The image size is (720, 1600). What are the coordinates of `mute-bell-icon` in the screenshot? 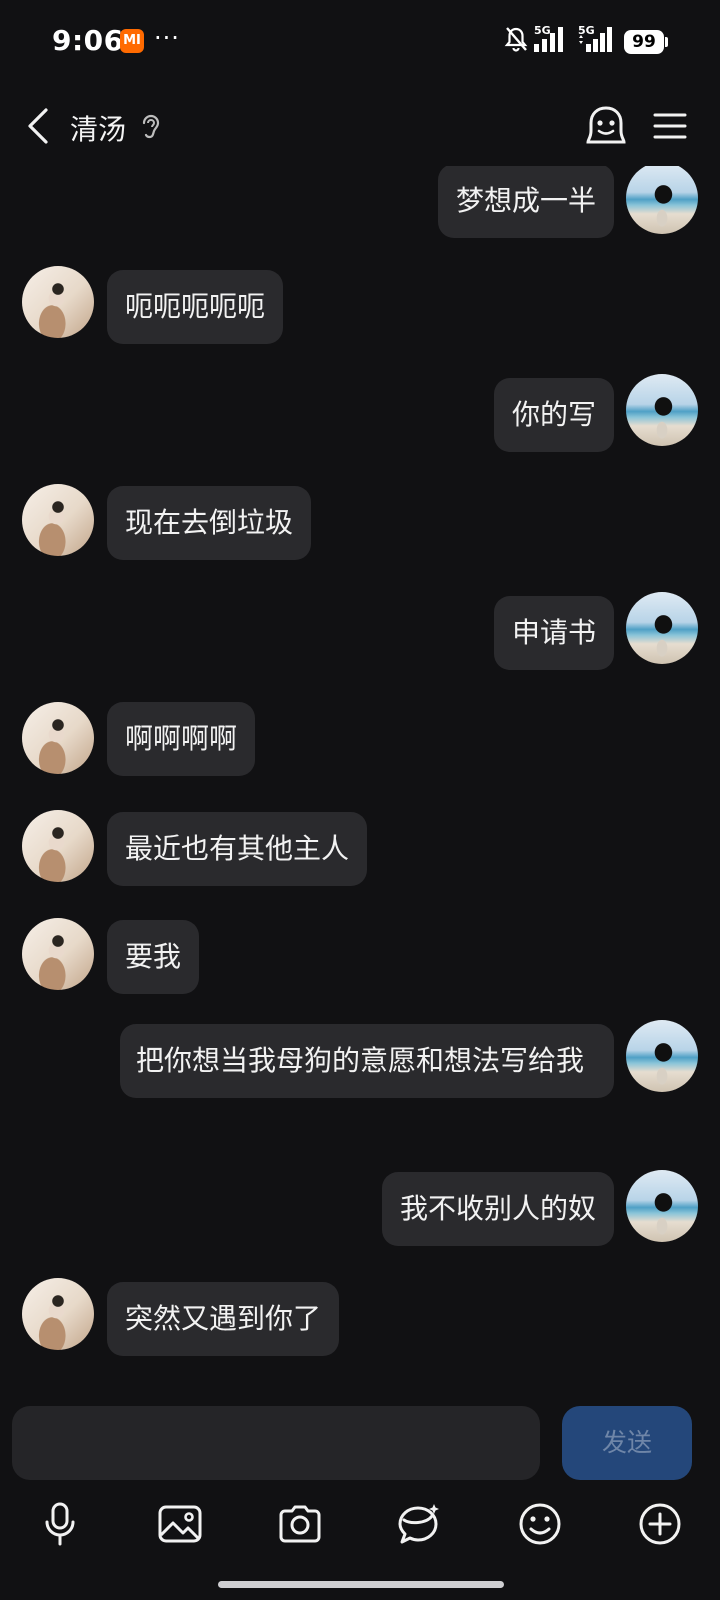 It's located at (516, 39).